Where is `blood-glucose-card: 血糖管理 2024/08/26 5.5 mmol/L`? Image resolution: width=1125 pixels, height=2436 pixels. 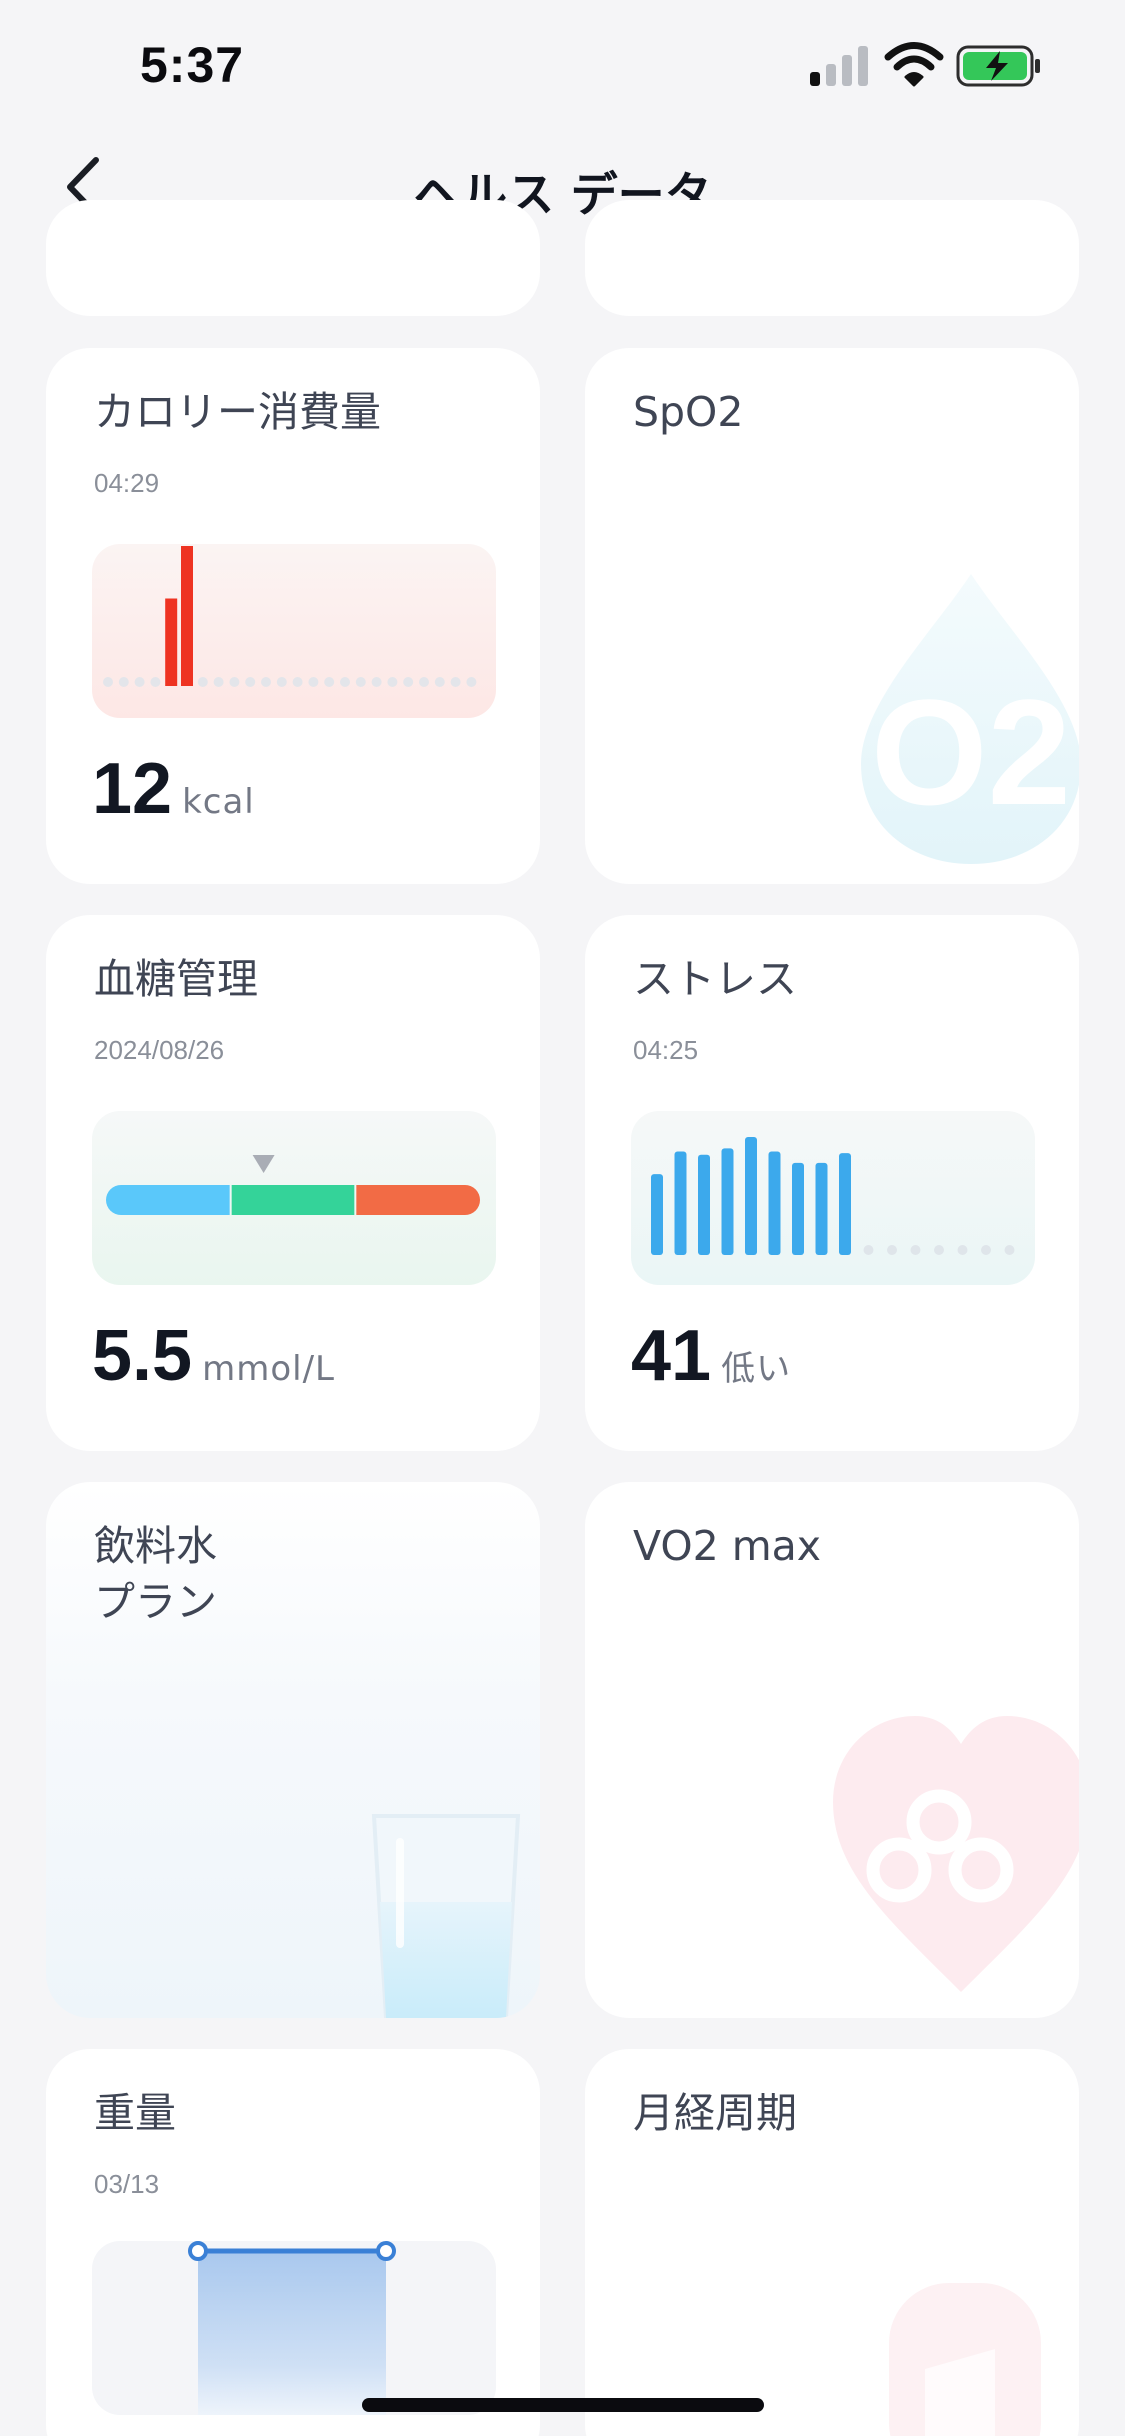 blood-glucose-card: 血糖管理 2024/08/26 5.5 mmol/L is located at coordinates (293, 1183).